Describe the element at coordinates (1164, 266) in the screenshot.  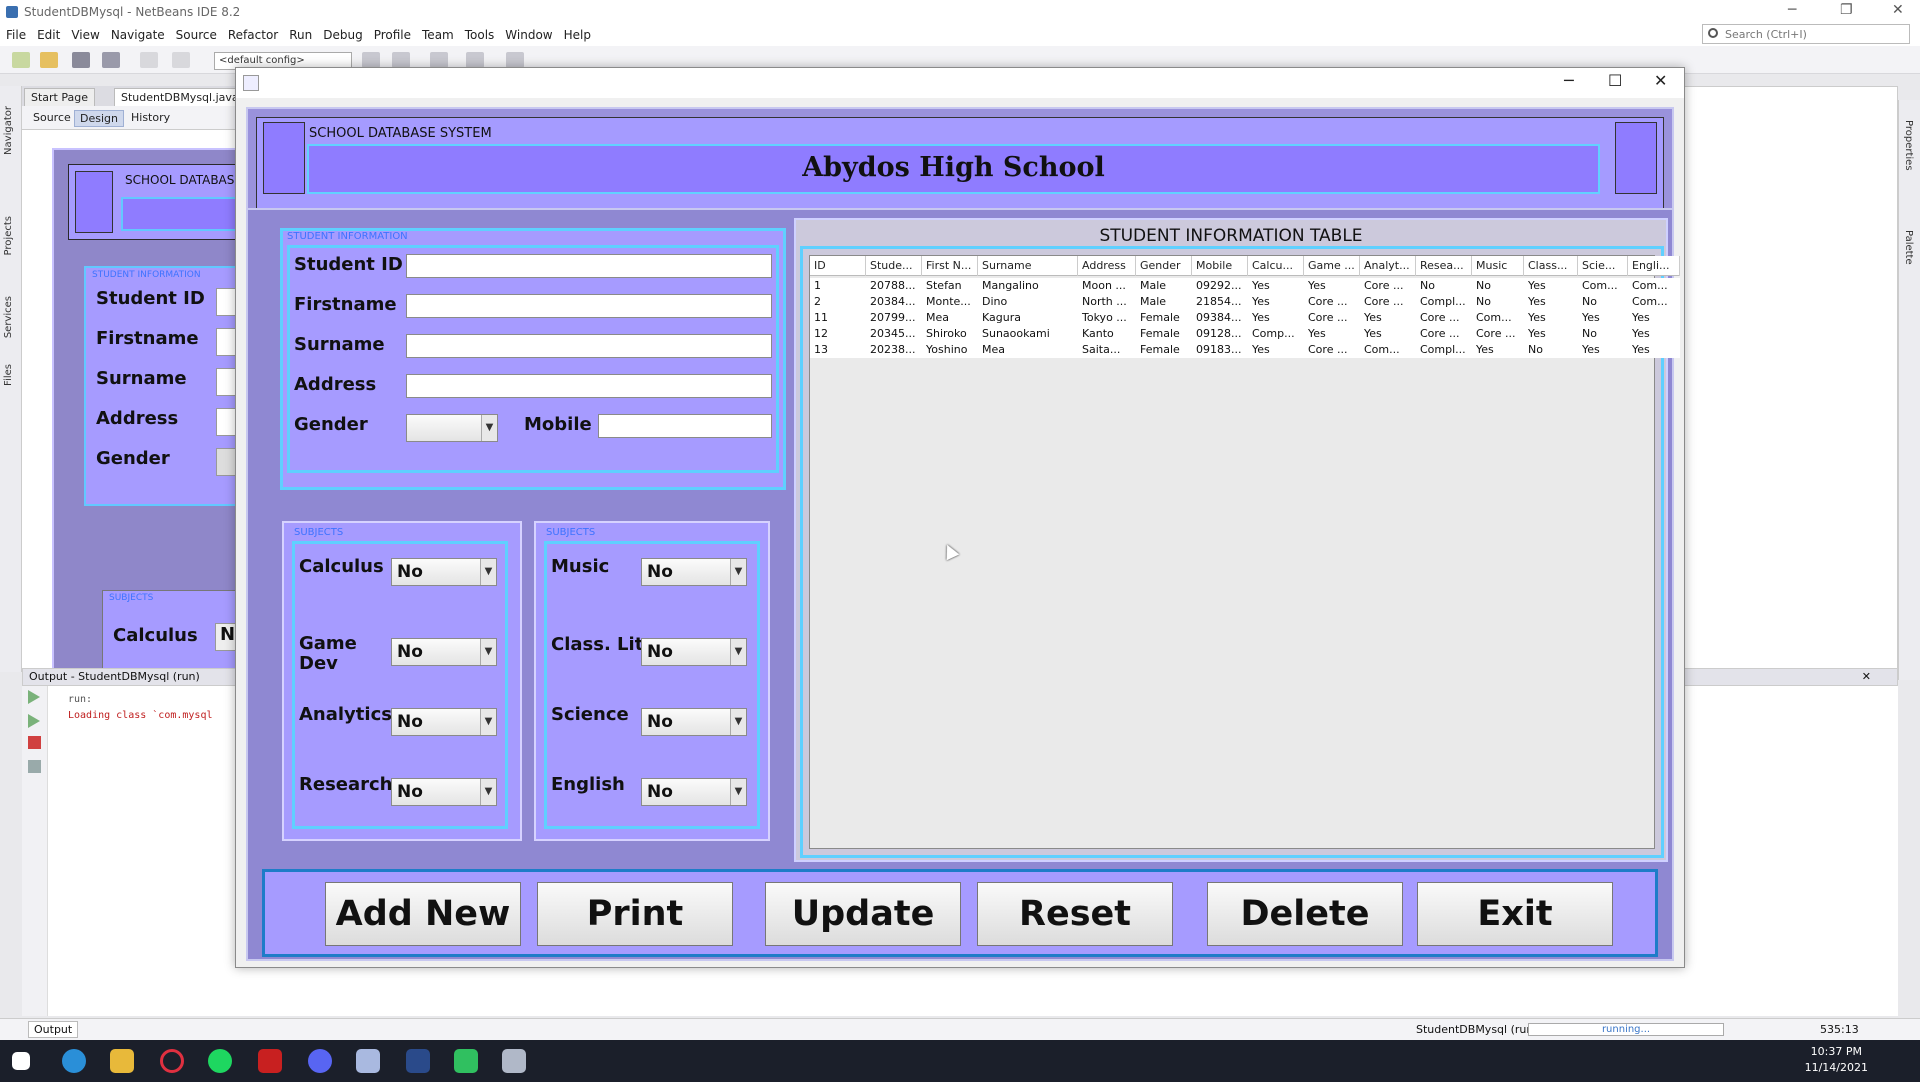
I see `table-column-header: Gender` at that location.